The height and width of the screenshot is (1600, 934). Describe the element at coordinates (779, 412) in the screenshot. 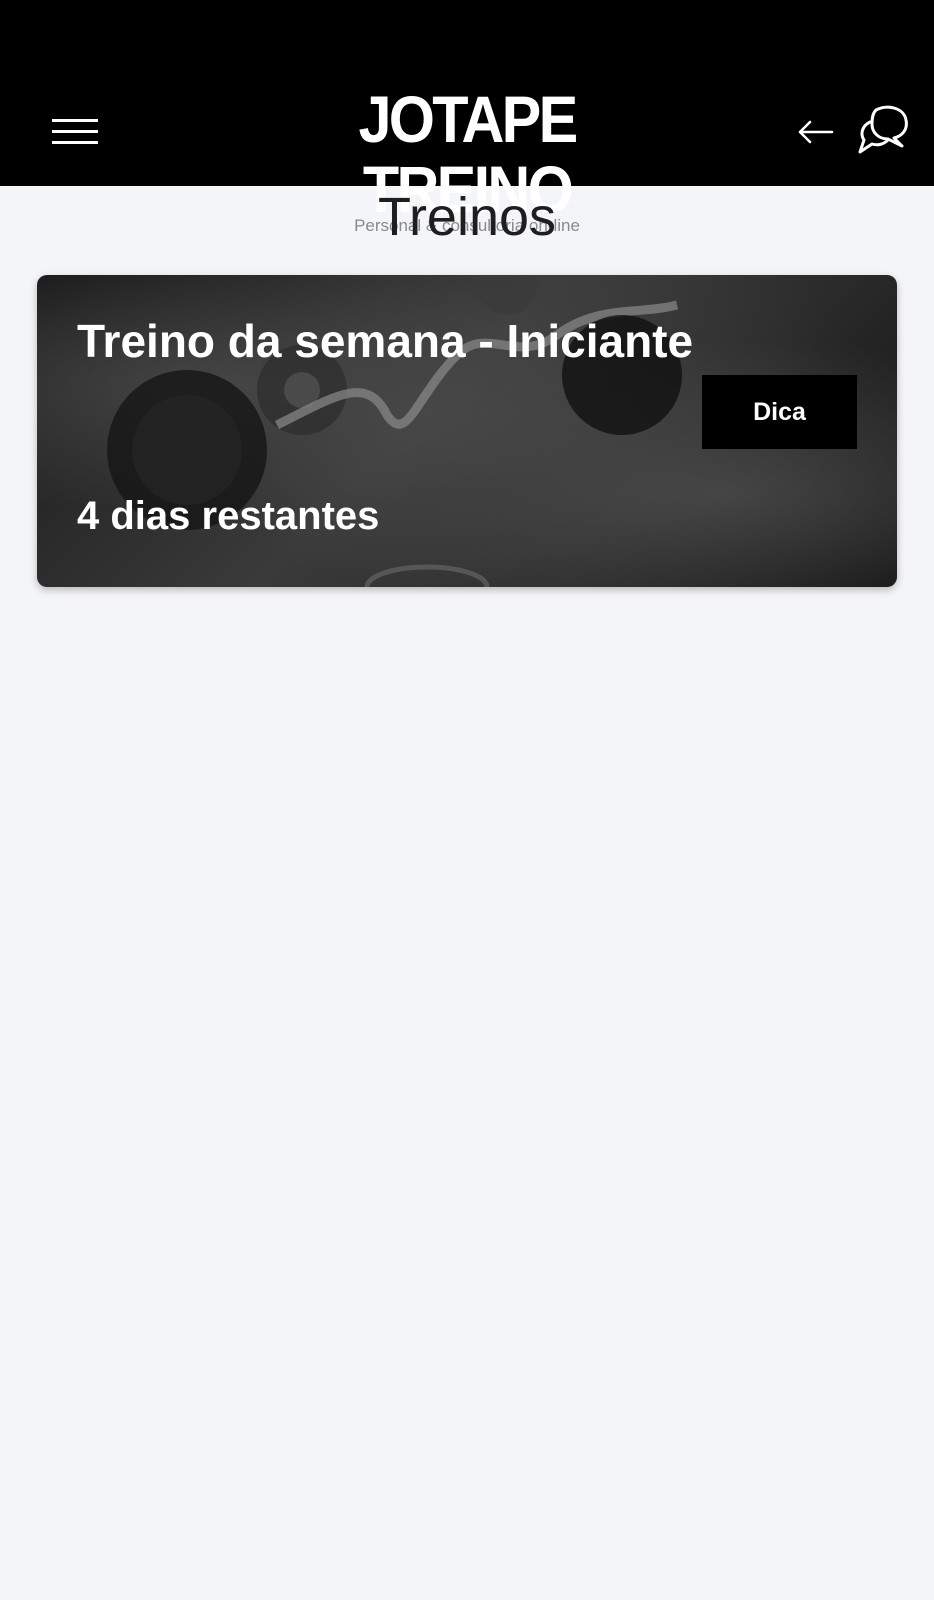

I see `tip-button: Dica` at that location.